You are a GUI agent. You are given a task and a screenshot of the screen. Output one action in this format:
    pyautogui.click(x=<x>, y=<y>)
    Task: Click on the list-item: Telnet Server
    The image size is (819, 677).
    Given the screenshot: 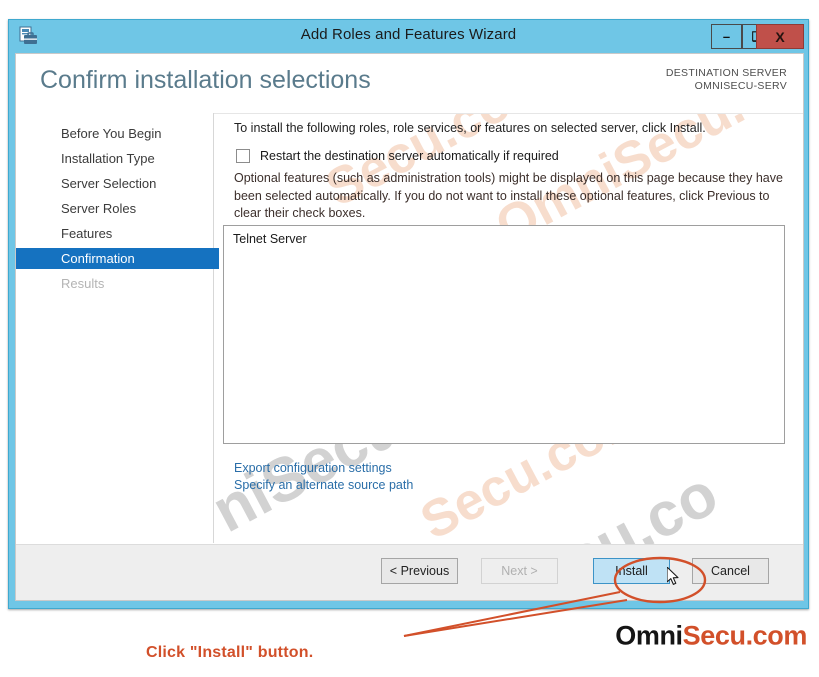 What is the action you would take?
    pyautogui.click(x=270, y=239)
    